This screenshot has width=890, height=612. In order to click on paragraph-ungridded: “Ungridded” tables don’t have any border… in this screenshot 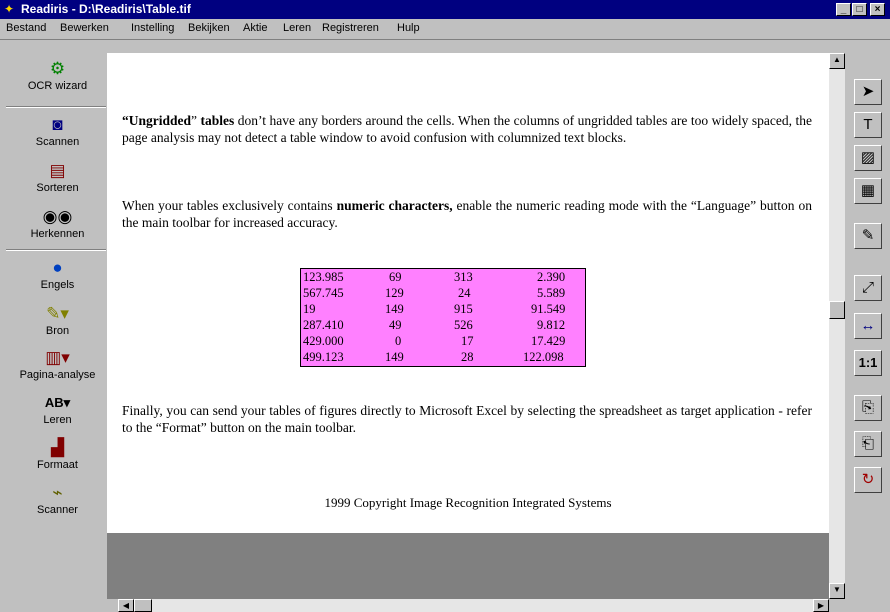, I will do `click(467, 129)`.